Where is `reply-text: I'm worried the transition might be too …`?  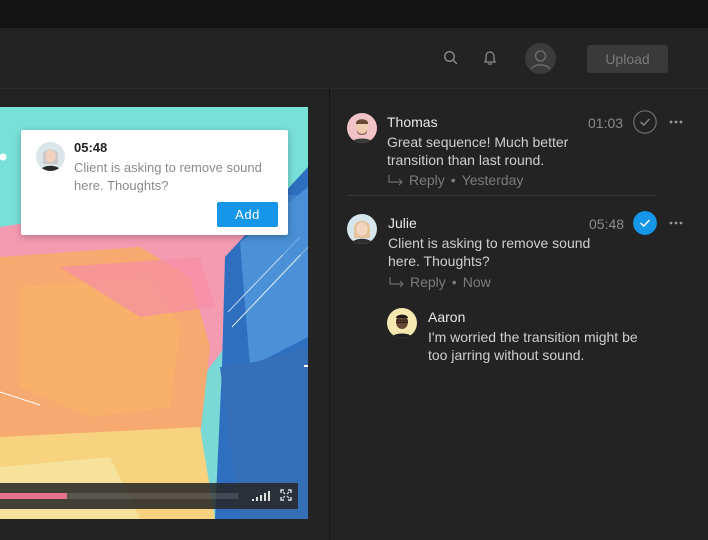 reply-text: I'm worried the transition might be too … is located at coordinates (533, 346).